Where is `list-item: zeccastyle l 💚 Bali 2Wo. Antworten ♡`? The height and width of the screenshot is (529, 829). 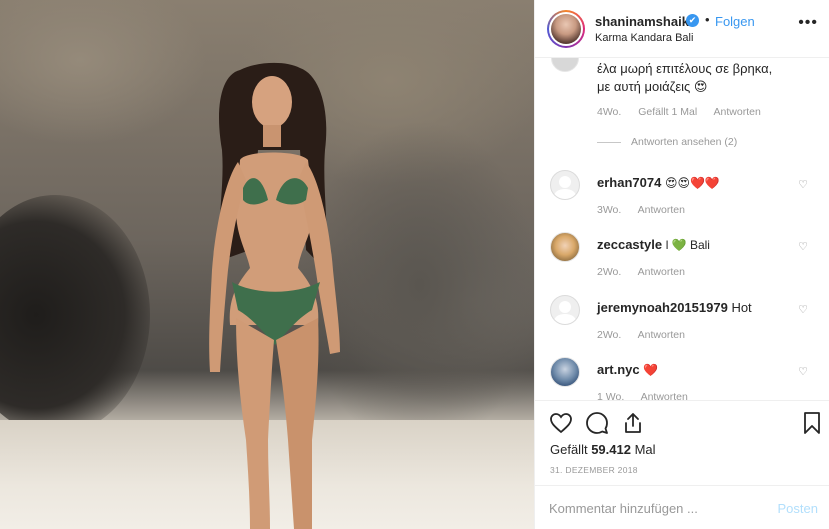 list-item: zeccastyle l 💚 Bali 2Wo. Antworten ♡ is located at coordinates (682, 263).